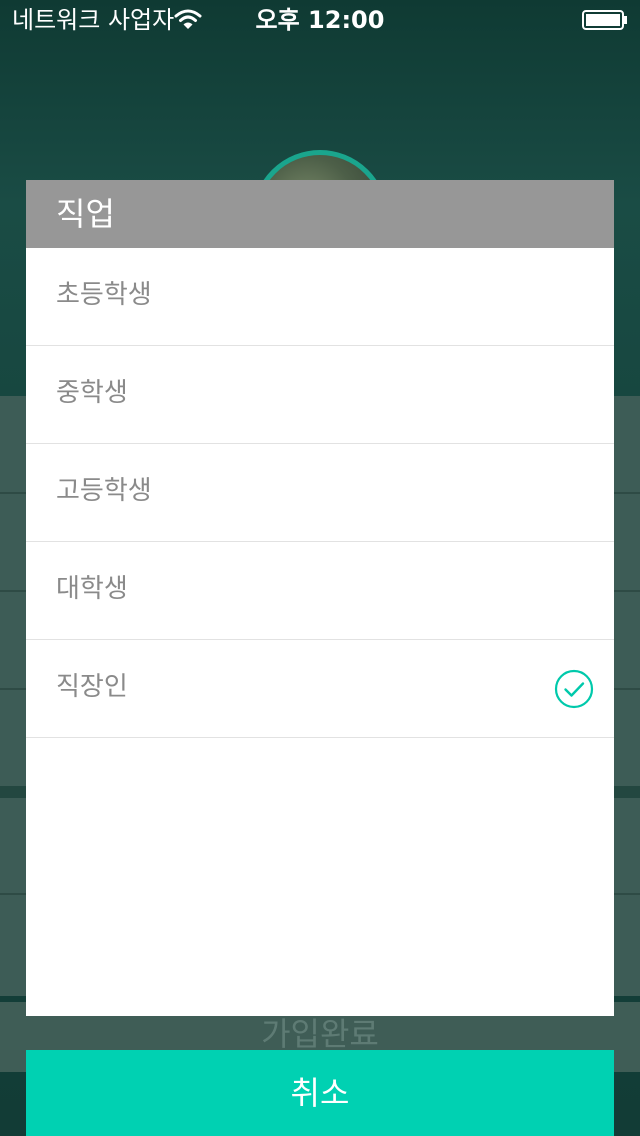  Describe the element at coordinates (92, 393) in the screenshot. I see `option-label: 중학생` at that location.